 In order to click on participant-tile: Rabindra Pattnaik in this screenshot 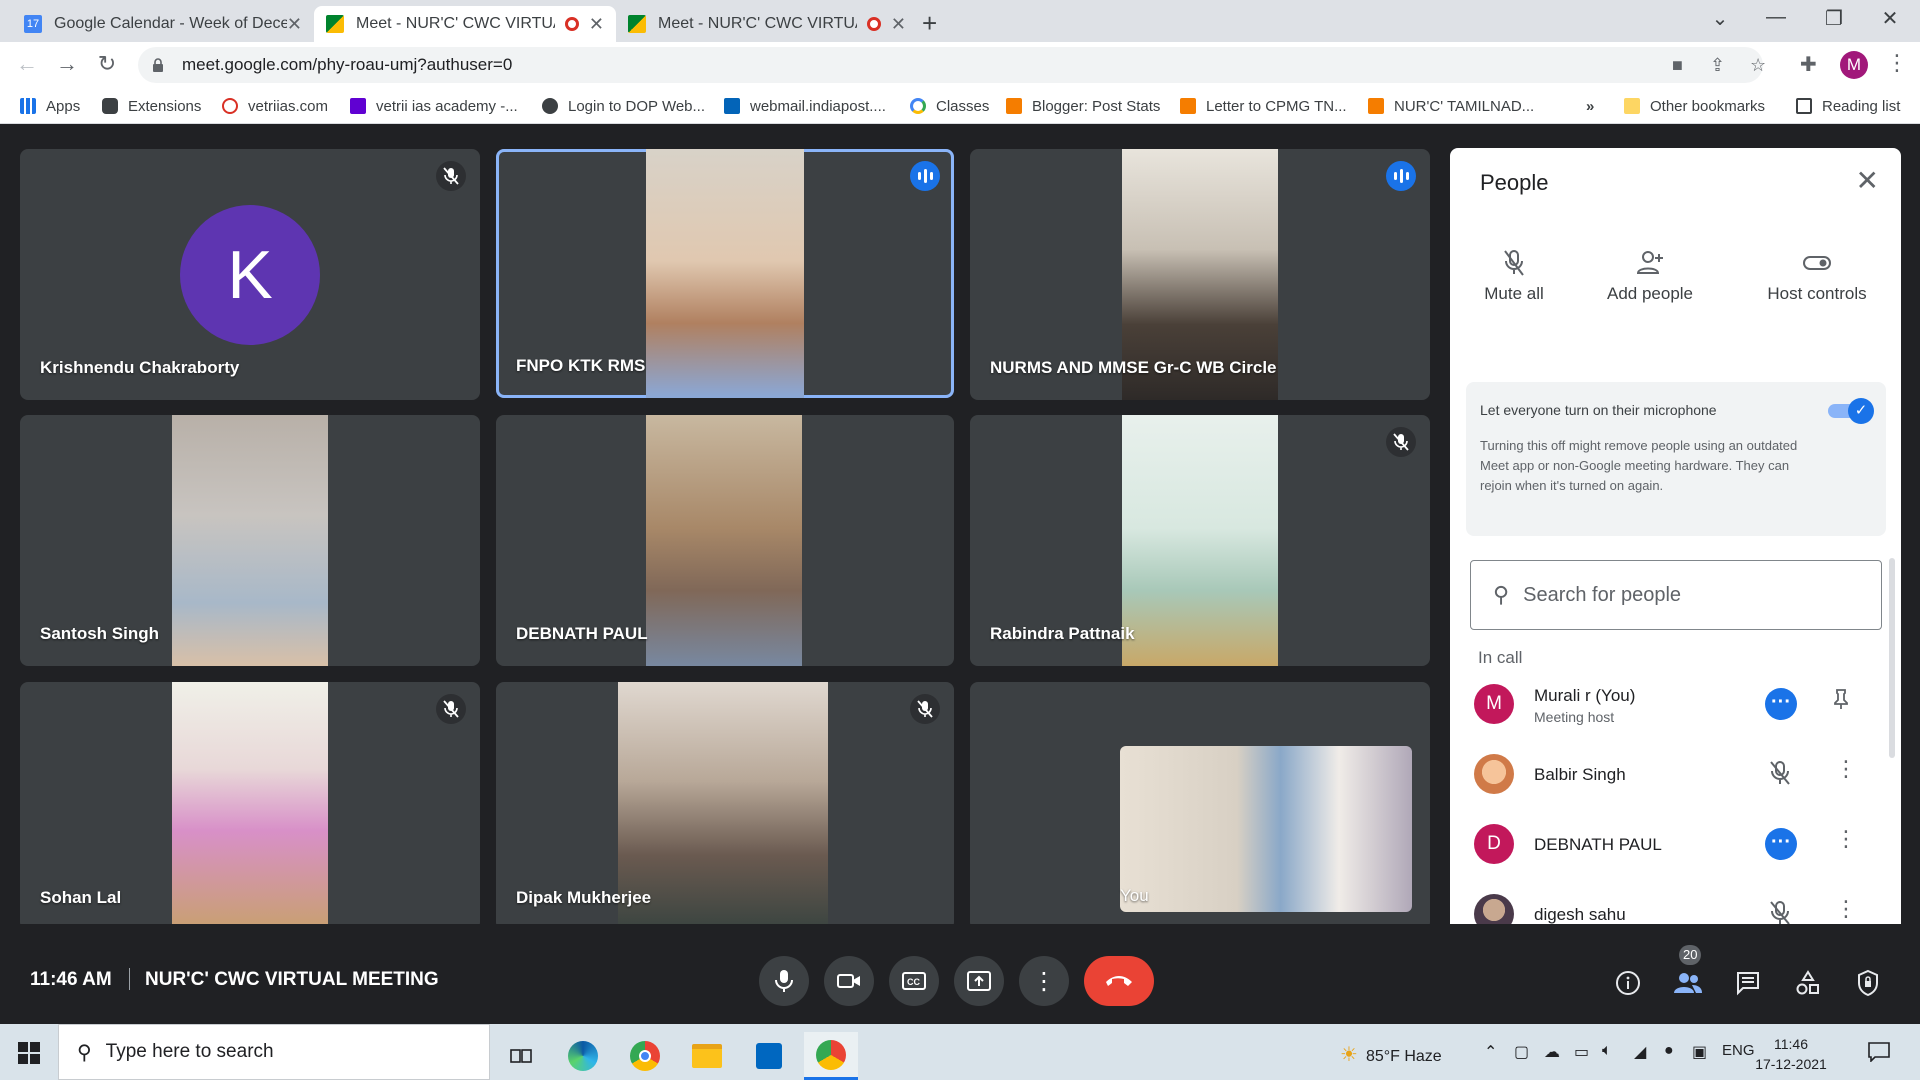, I will do `click(1200, 540)`.